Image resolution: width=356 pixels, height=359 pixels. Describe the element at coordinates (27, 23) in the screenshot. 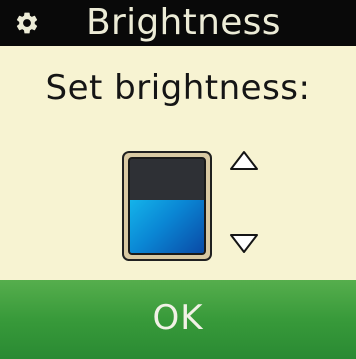

I see `gear-icon` at that location.